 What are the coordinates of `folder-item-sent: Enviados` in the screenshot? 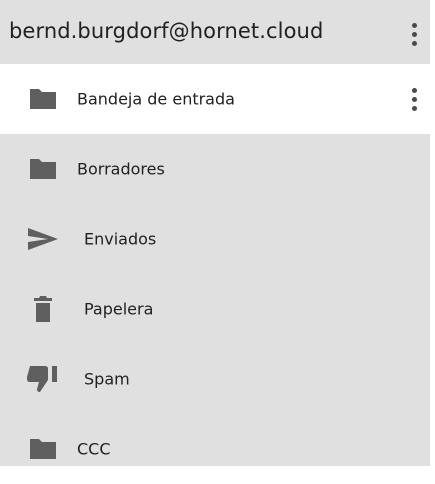 It's located at (215, 239).